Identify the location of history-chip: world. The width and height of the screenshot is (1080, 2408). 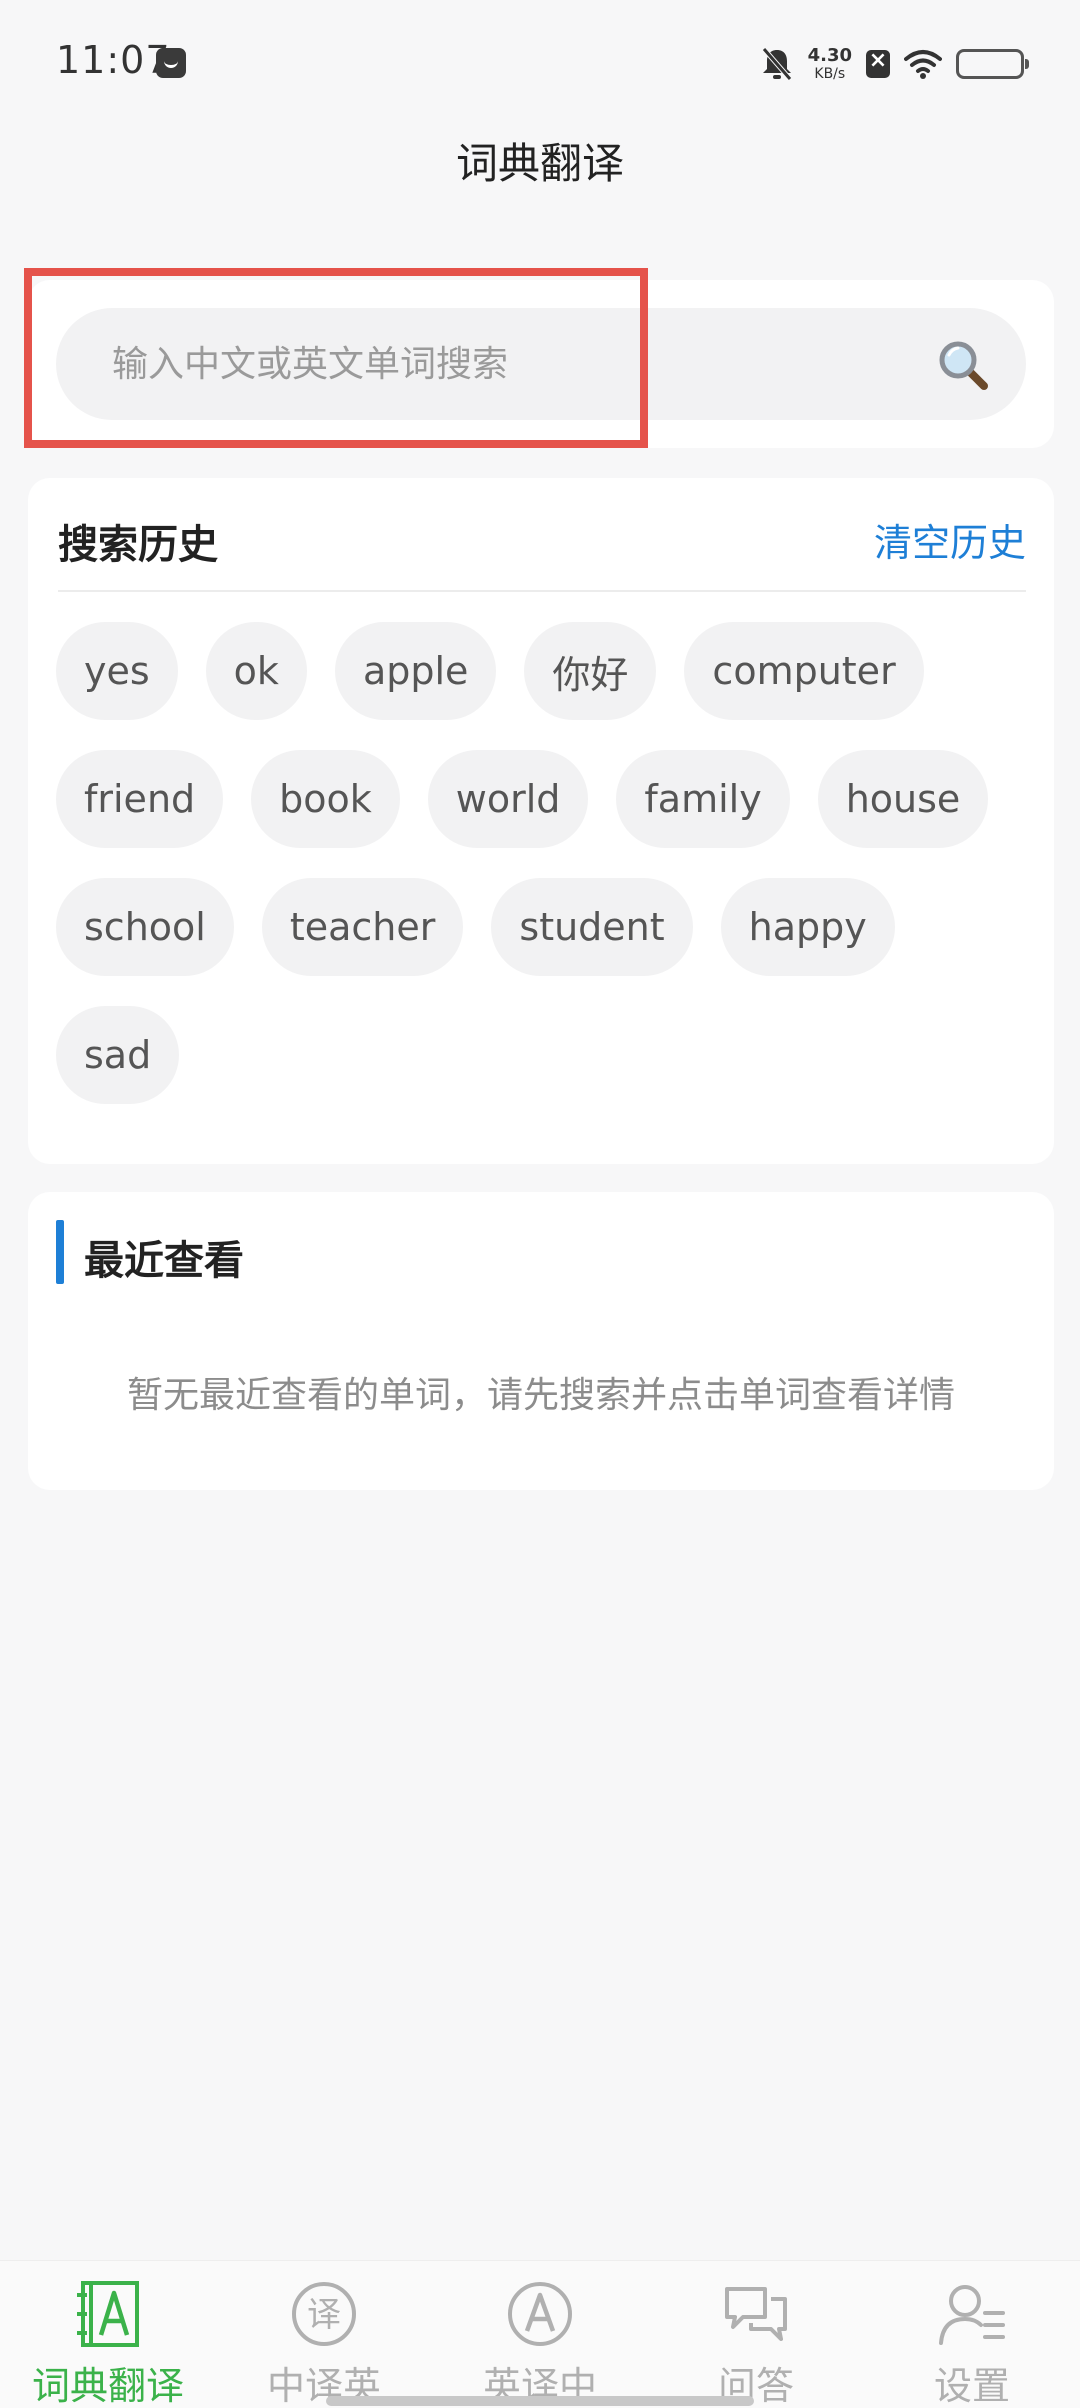
(508, 799).